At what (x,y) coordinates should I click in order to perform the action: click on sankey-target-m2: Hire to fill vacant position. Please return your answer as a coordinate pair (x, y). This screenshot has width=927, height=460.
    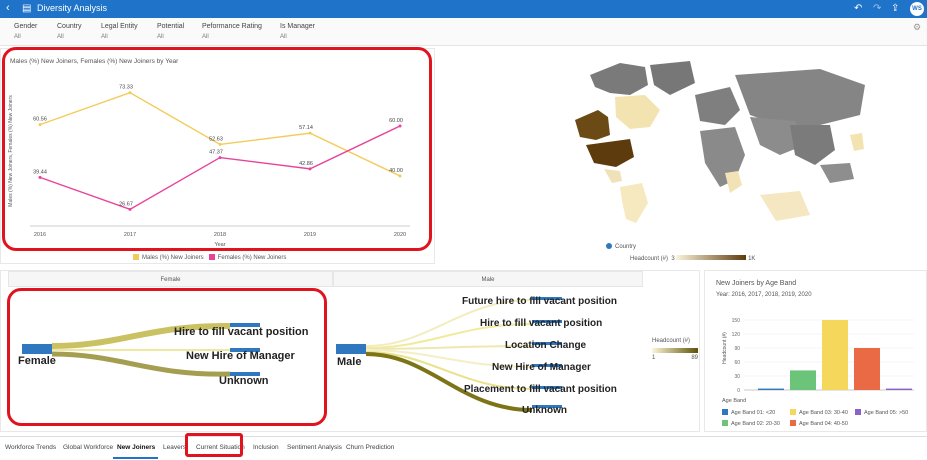
    Looking at the image, I should click on (541, 323).